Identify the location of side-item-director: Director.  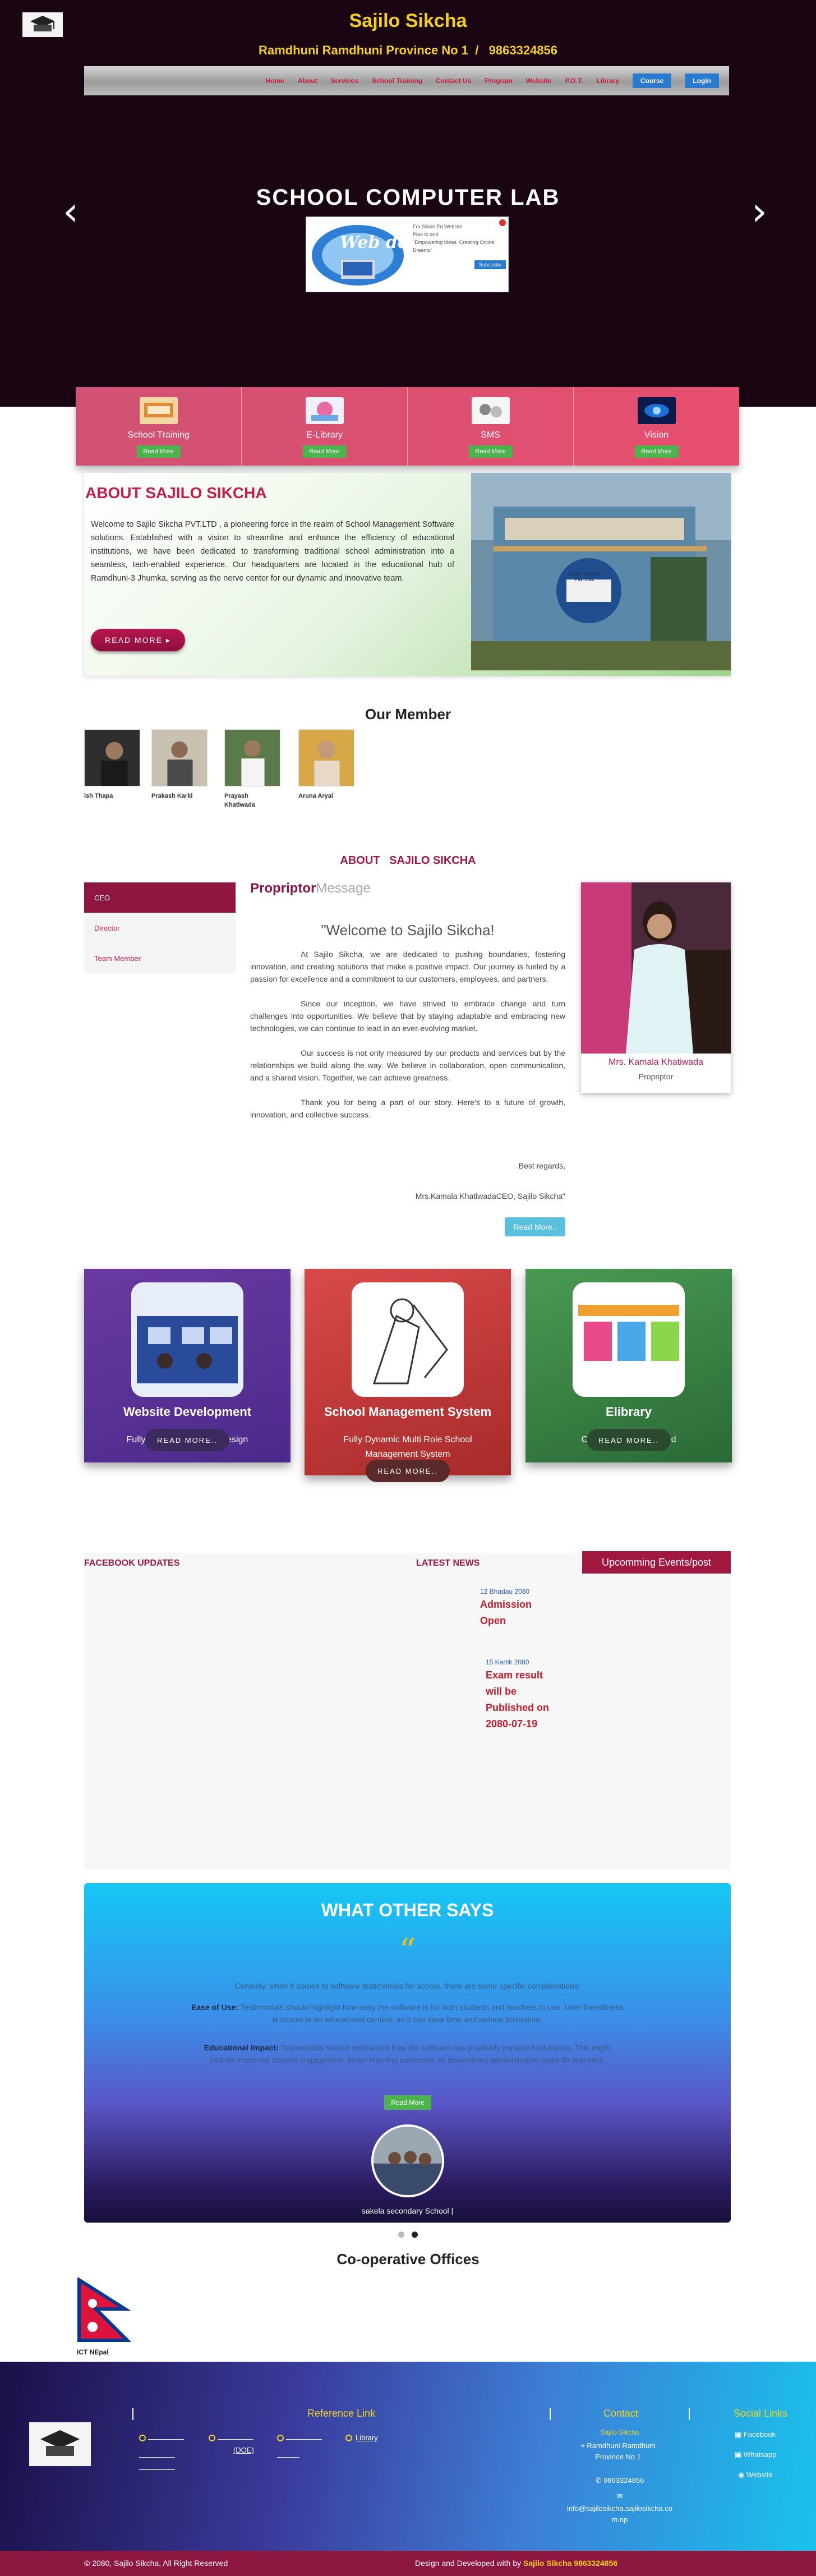
(160, 928).